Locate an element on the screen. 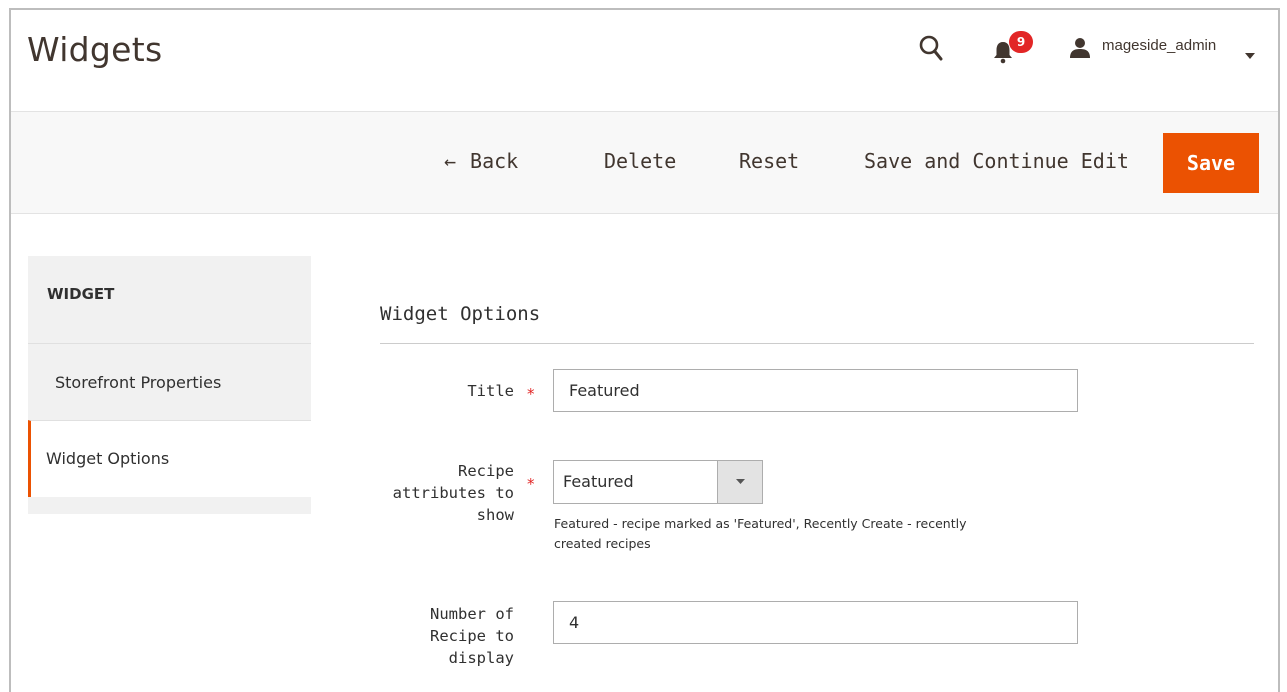 This screenshot has height=692, width=1287. sidebar-item-storefront-properties: Storefront Properties is located at coordinates (169, 381).